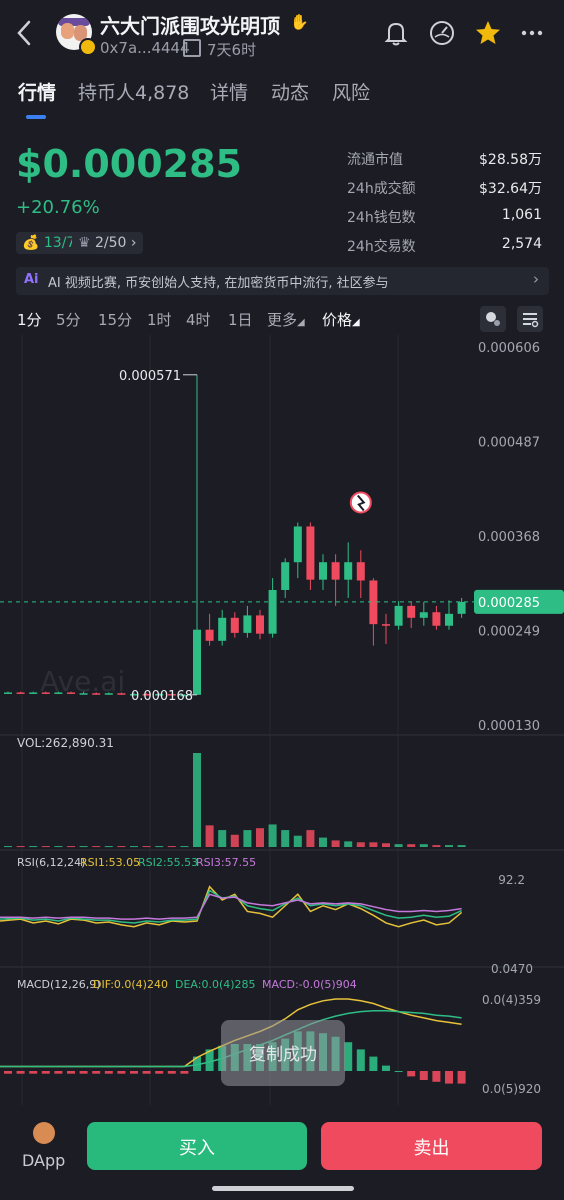 Image resolution: width=564 pixels, height=1200 pixels. I want to click on macd-legend-2: DEA:0.0(4)285, so click(215, 984).